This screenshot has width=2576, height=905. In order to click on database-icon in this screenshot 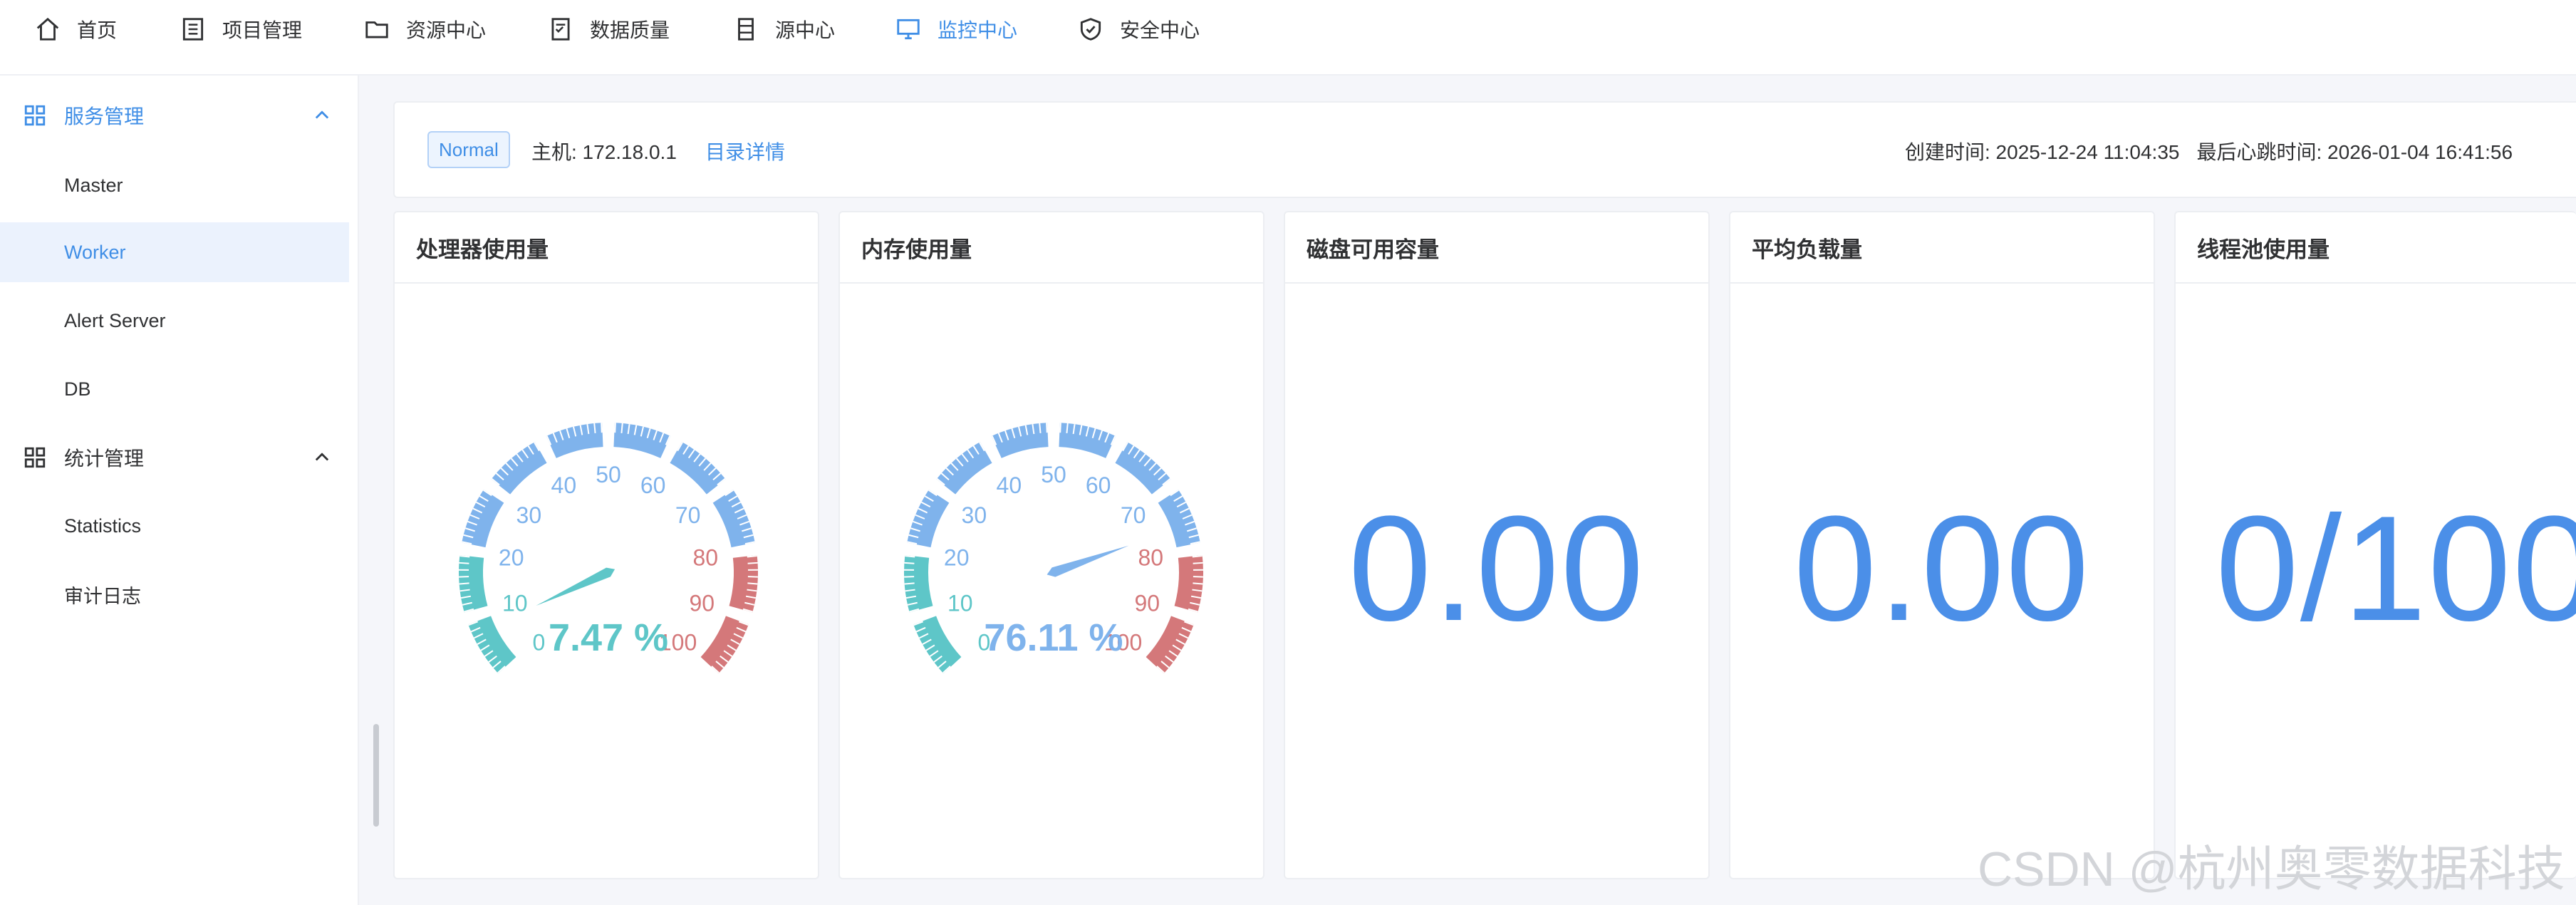, I will do `click(746, 29)`.